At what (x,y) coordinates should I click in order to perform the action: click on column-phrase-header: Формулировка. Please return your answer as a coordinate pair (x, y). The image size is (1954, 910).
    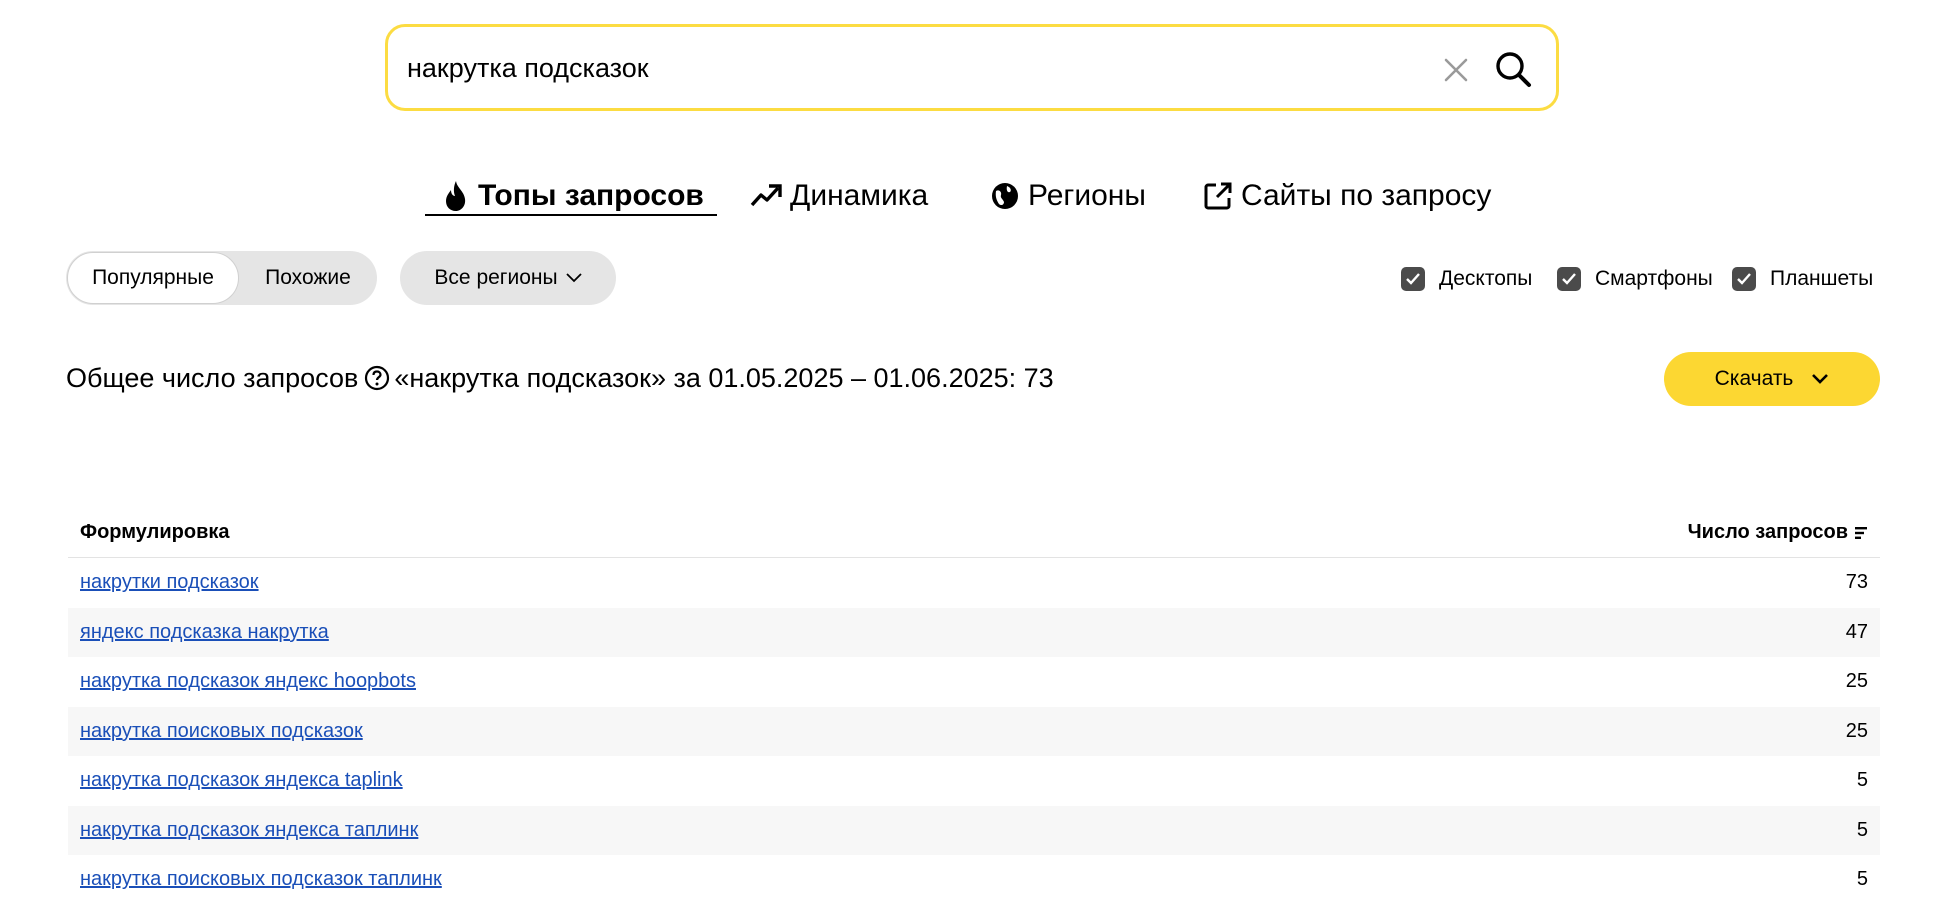
    Looking at the image, I should click on (155, 532).